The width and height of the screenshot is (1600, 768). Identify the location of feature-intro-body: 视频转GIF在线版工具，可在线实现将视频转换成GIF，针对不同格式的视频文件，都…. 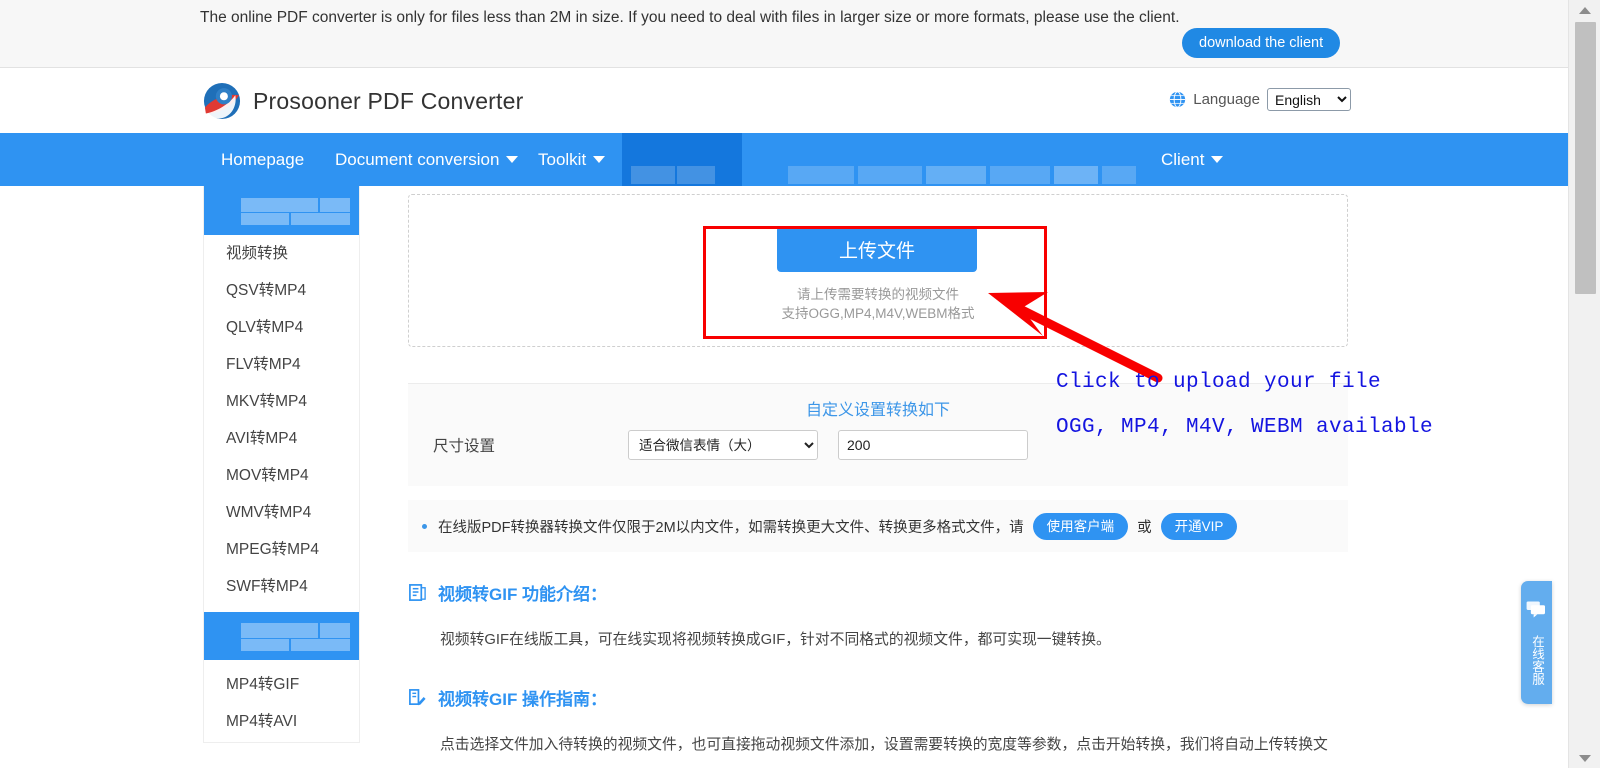
(775, 640).